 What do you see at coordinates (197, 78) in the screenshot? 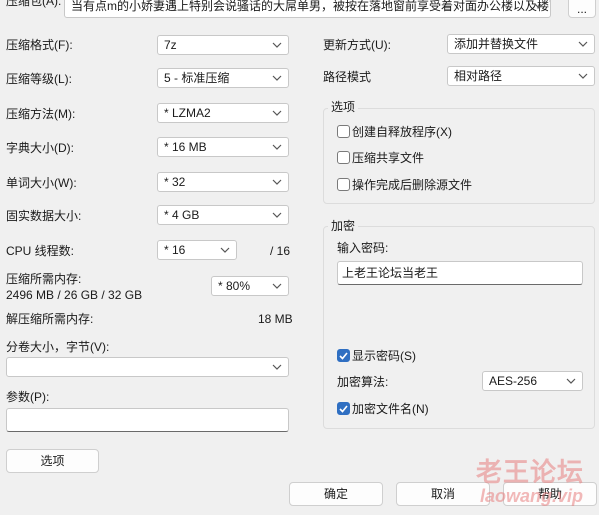
I see `level-value: 5 - 标准压缩` at bounding box center [197, 78].